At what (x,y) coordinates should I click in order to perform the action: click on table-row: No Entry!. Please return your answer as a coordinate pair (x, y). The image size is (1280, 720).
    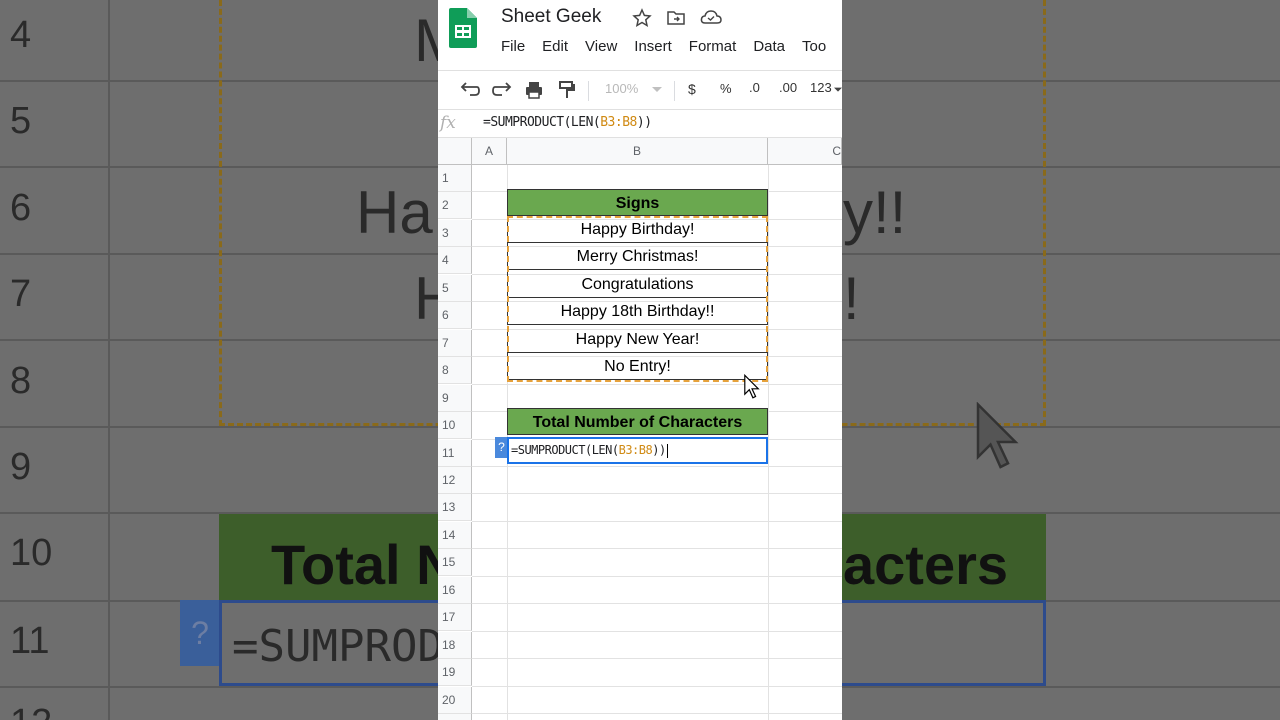
    Looking at the image, I should click on (637, 366).